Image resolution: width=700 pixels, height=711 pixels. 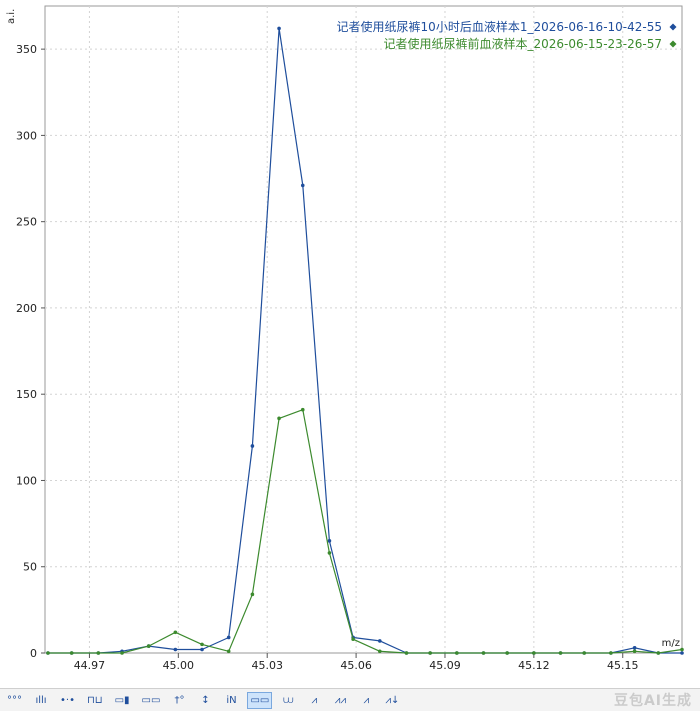 I want to click on x-tick-label: 45.12, so click(x=534, y=665).